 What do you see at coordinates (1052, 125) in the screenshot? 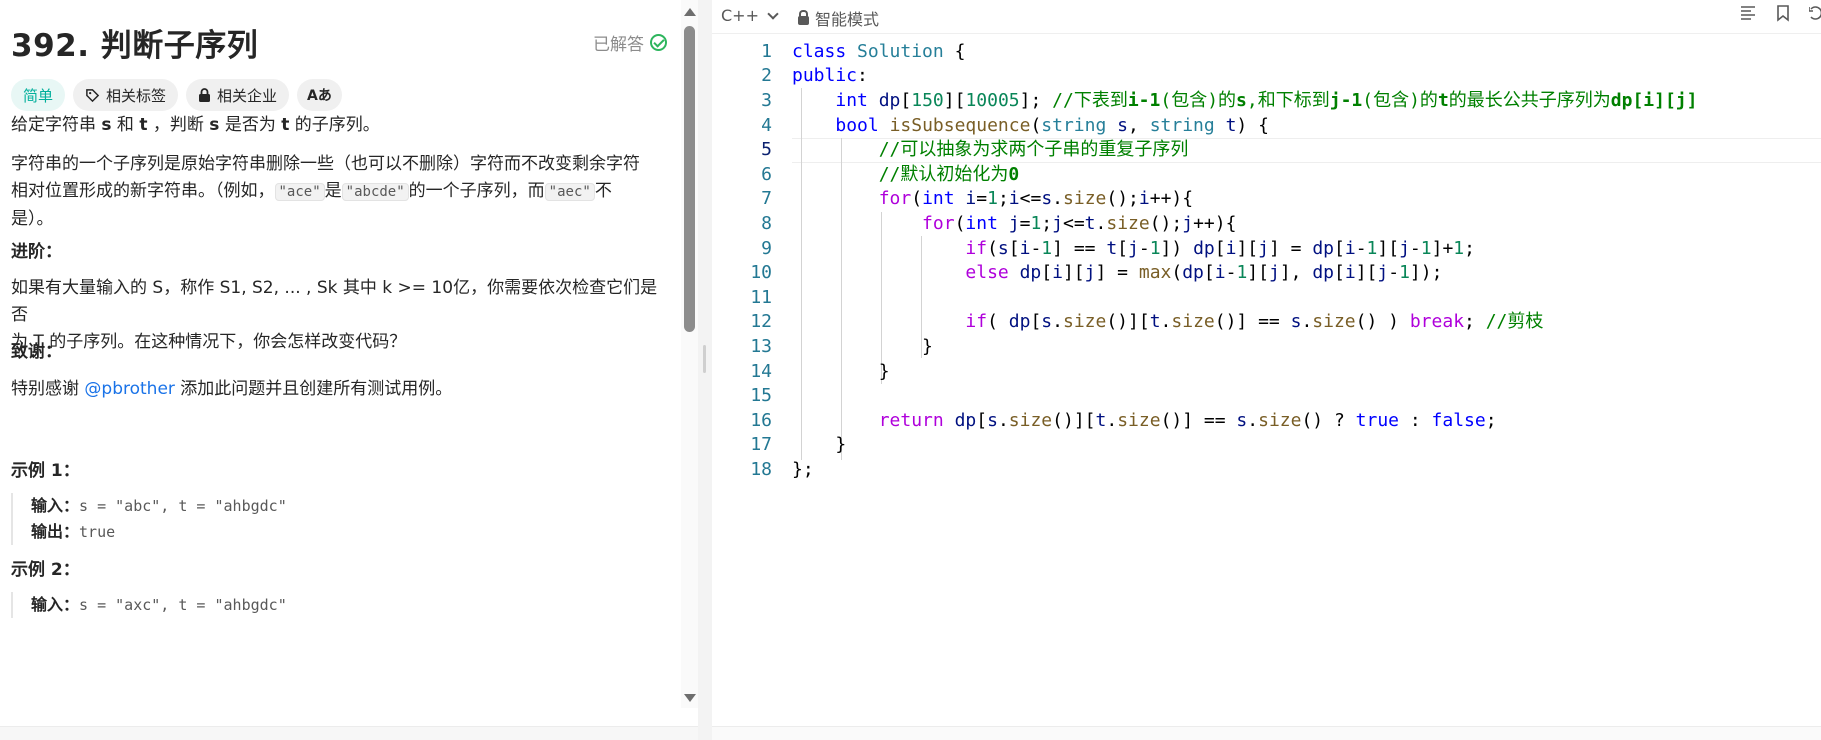
I see `code-text: bool isSubsequence(string s, string t) {` at bounding box center [1052, 125].